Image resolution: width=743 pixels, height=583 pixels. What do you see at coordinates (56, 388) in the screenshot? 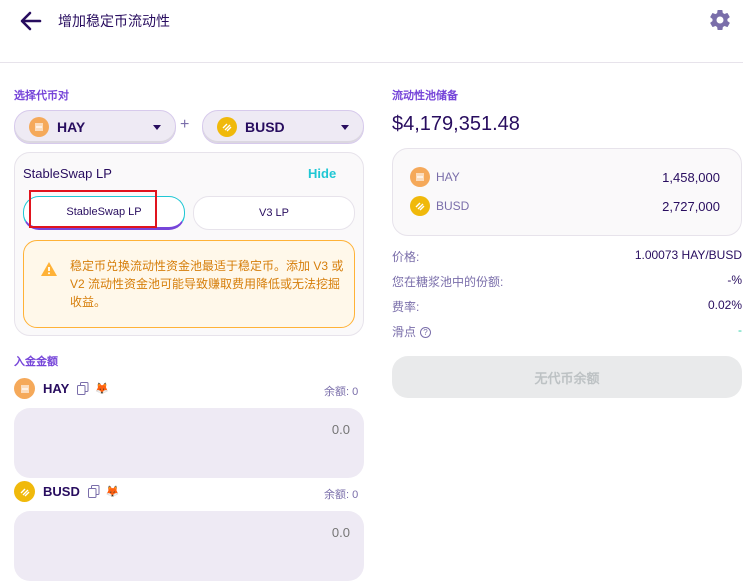
I see `deposit-token-symbol: HAY` at bounding box center [56, 388].